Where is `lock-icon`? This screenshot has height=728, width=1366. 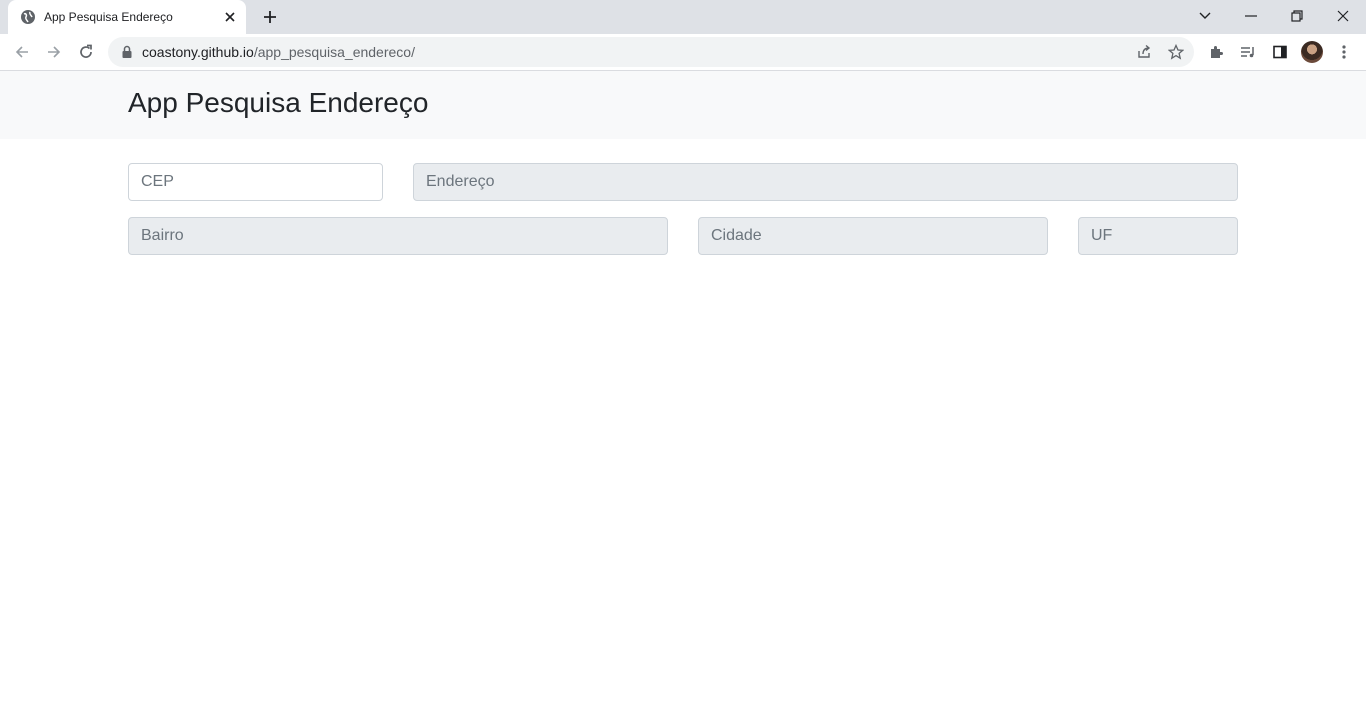 lock-icon is located at coordinates (127, 52).